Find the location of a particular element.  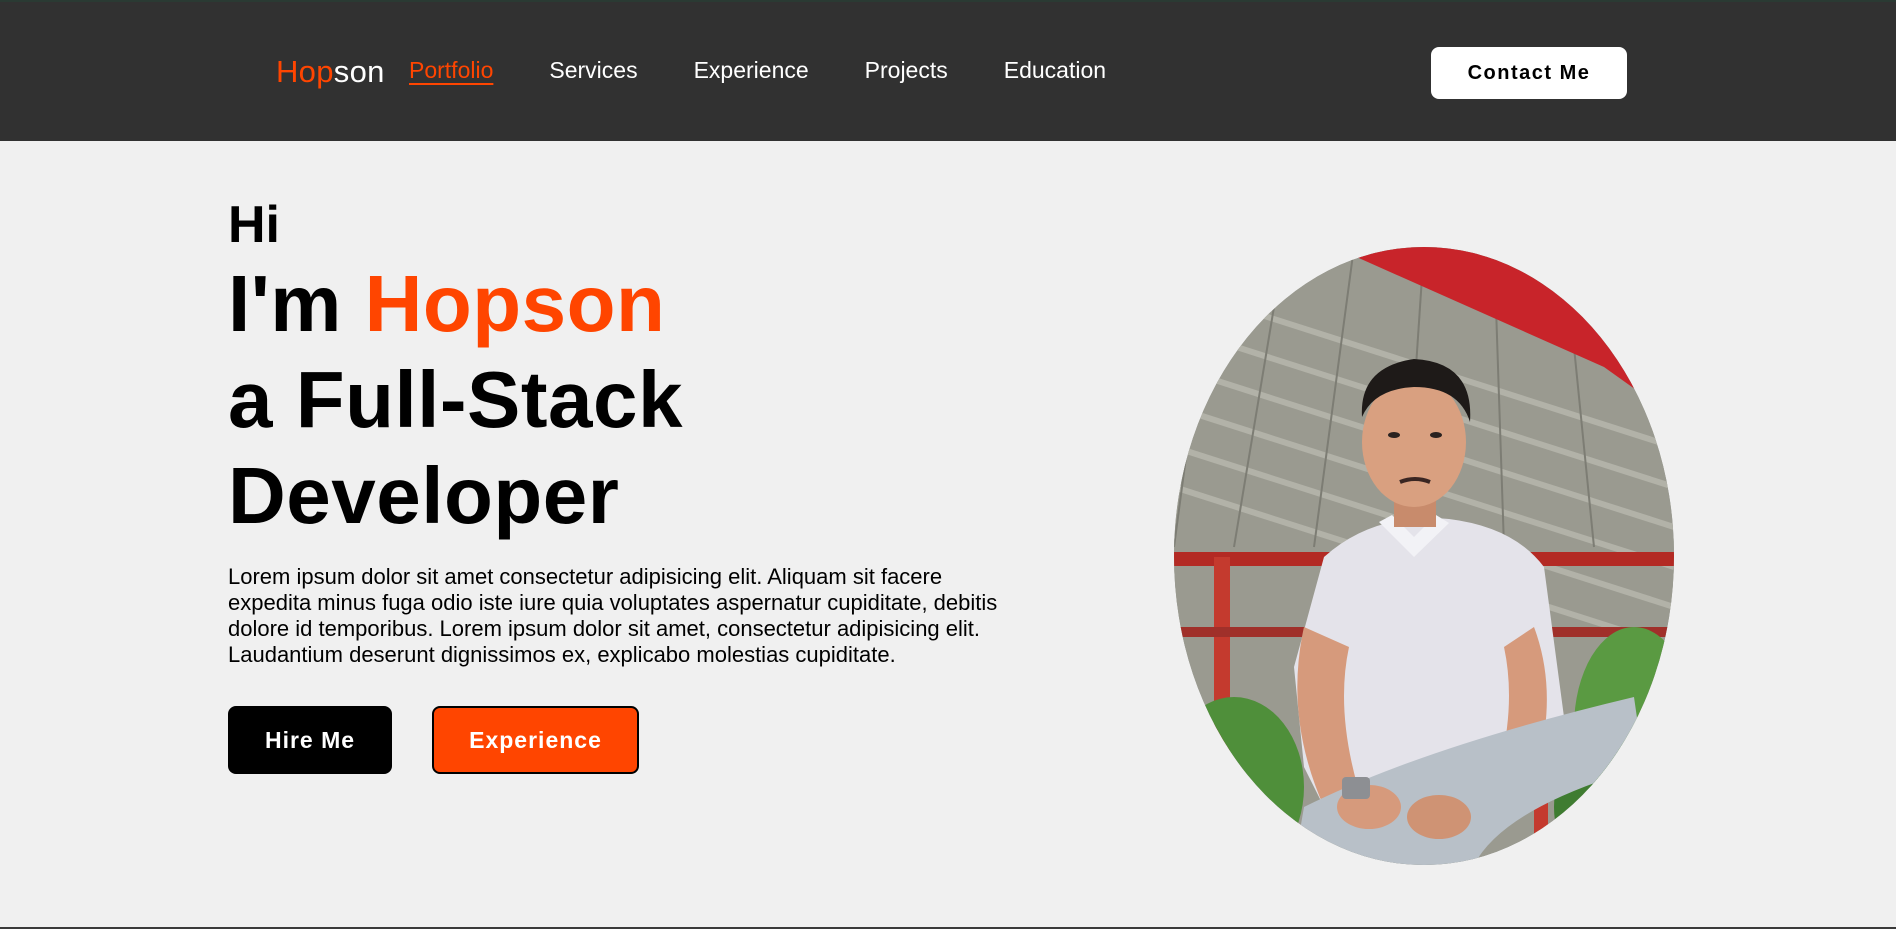

hero-greeting: Hi is located at coordinates (254, 225).